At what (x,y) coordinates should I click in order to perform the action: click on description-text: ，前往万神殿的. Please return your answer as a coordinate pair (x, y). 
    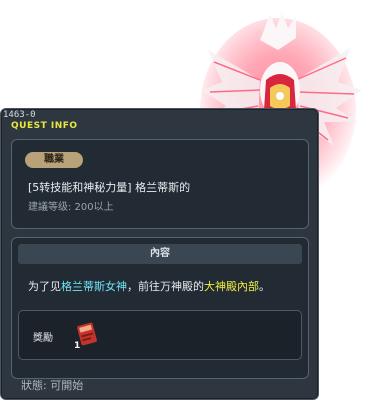
    Looking at the image, I should click on (165, 286).